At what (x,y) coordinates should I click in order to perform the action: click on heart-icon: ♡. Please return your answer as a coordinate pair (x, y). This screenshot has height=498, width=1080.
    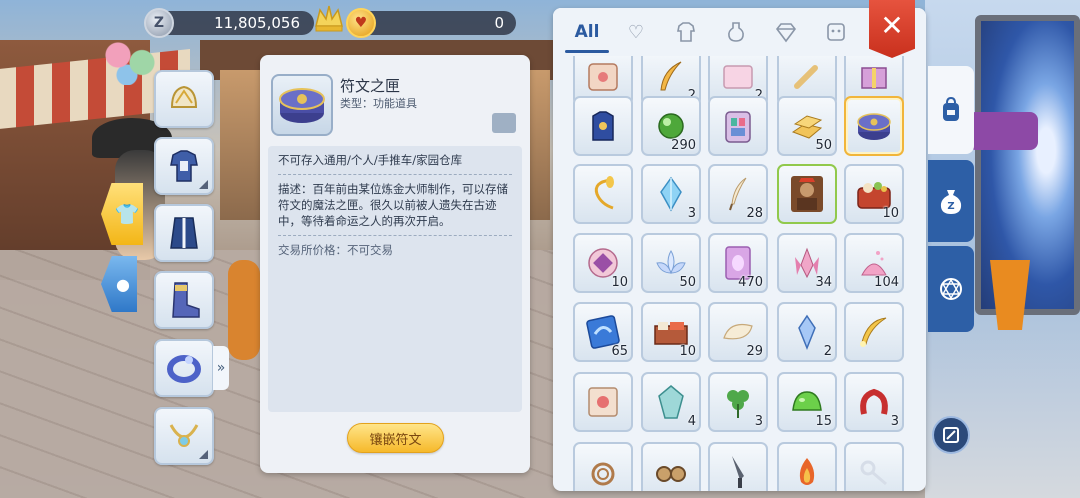
    Looking at the image, I should click on (636, 32).